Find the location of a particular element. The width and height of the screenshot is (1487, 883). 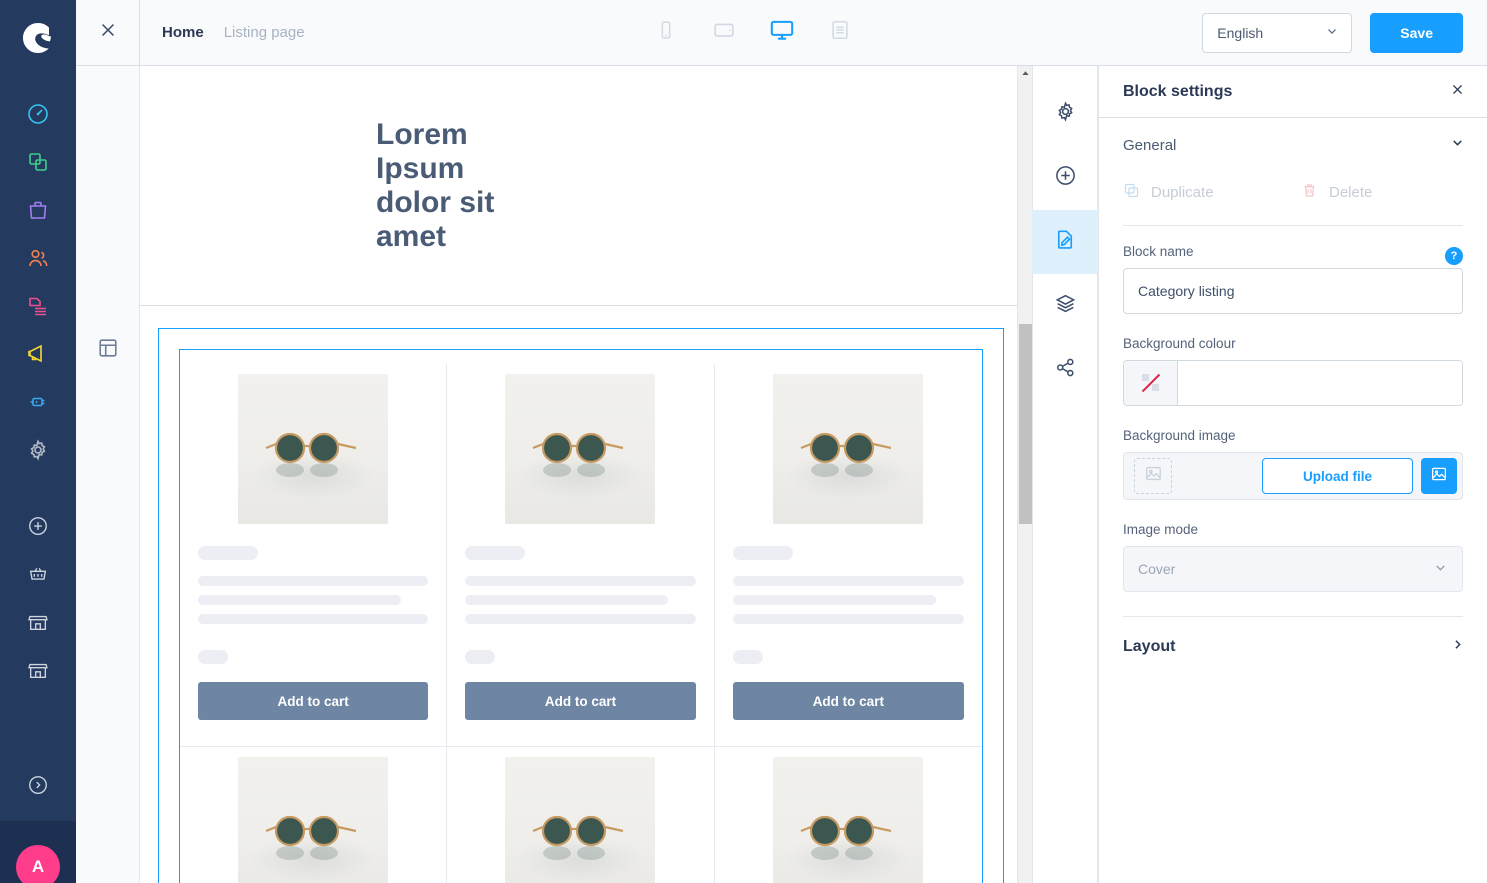

product-card-5: Add to cart is located at coordinates (580, 815).